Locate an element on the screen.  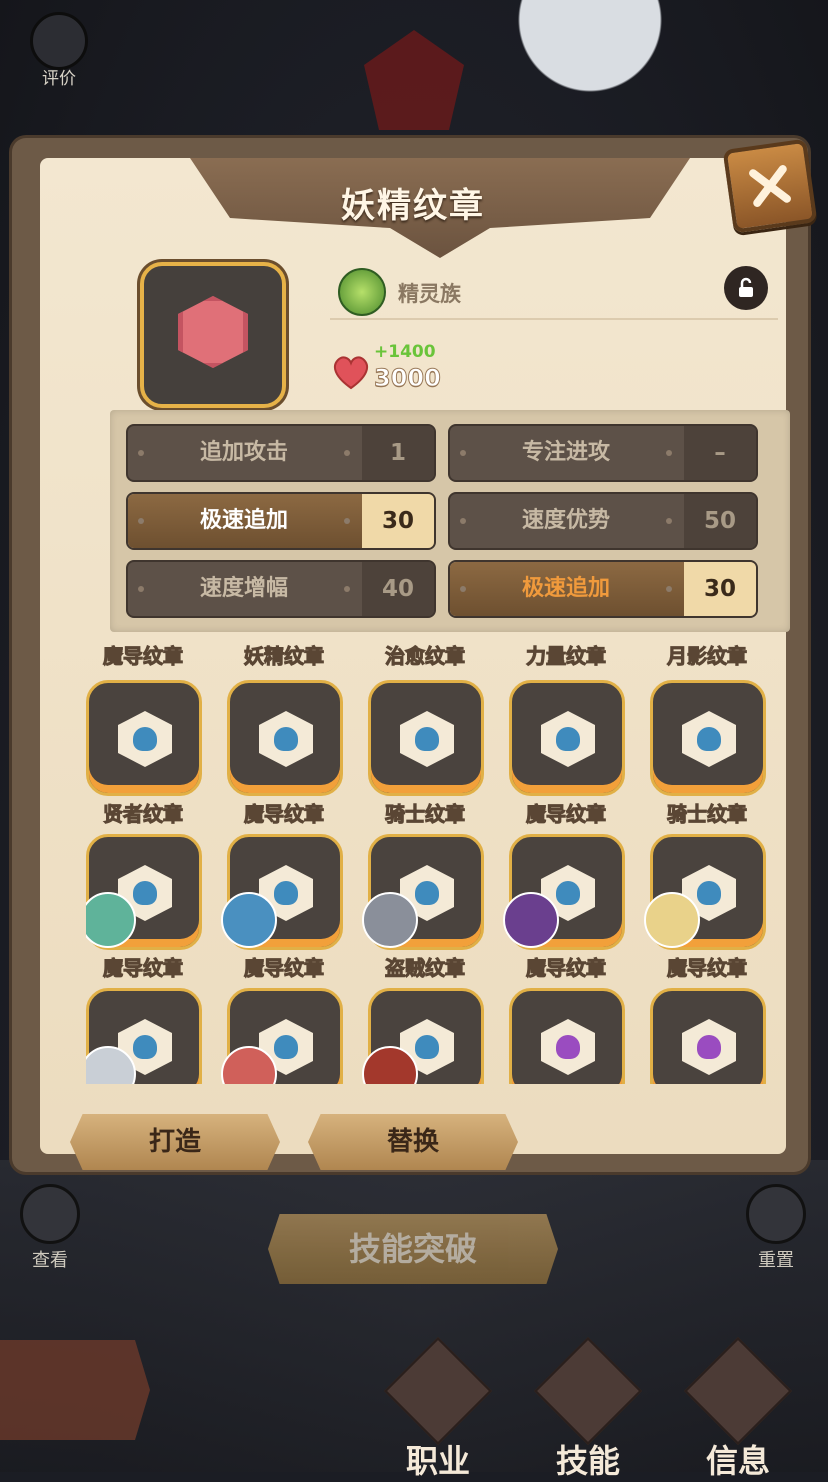
fairy-emblem-icon is located at coordinates (213, 332).